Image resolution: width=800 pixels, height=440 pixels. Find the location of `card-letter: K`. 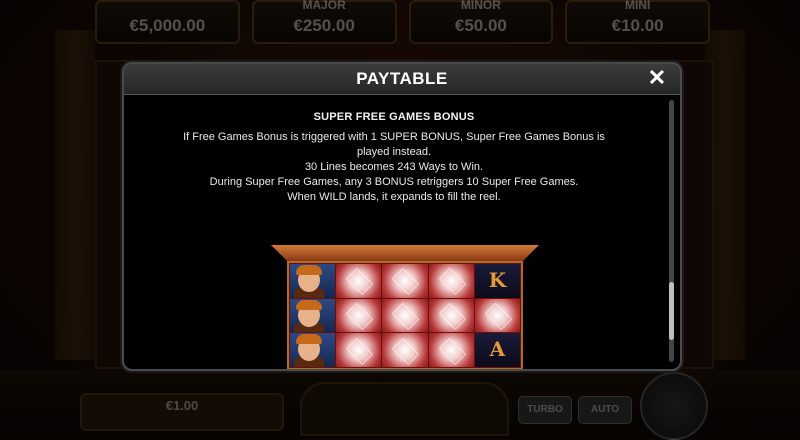

card-letter: K is located at coordinates (497, 280).